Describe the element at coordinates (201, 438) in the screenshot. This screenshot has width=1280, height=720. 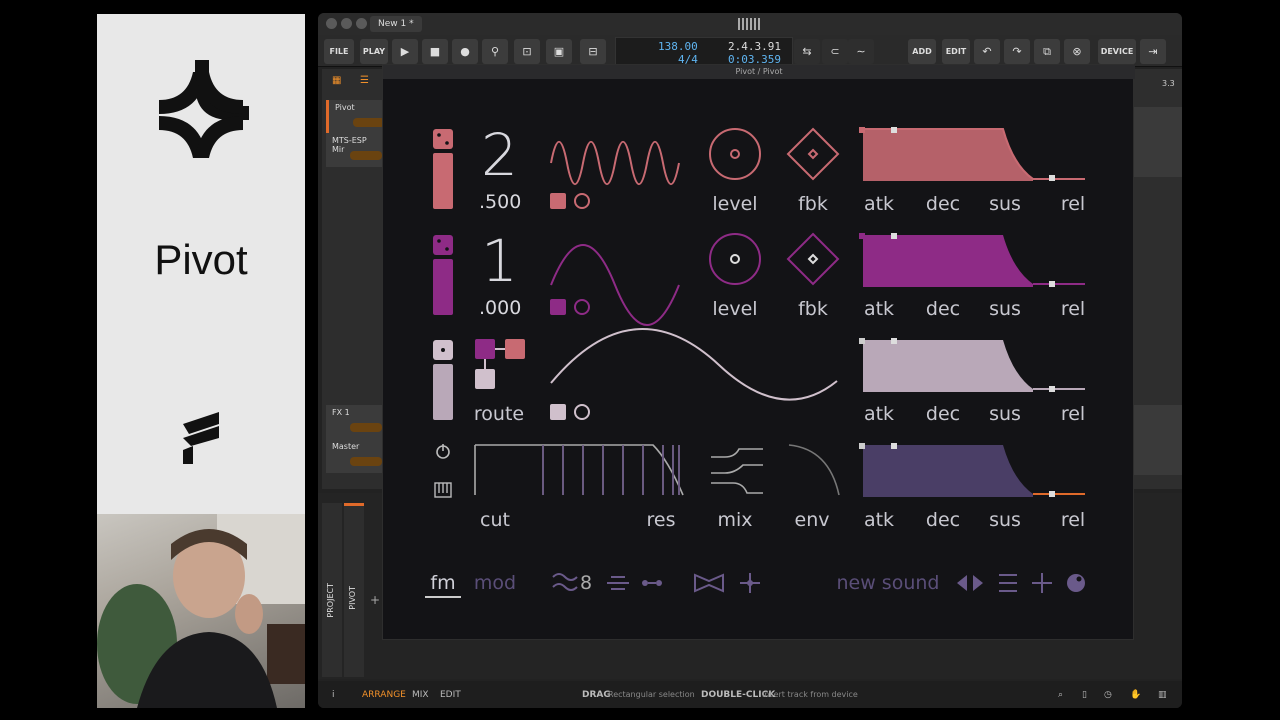
I see `bitwig-logo-icon` at that location.